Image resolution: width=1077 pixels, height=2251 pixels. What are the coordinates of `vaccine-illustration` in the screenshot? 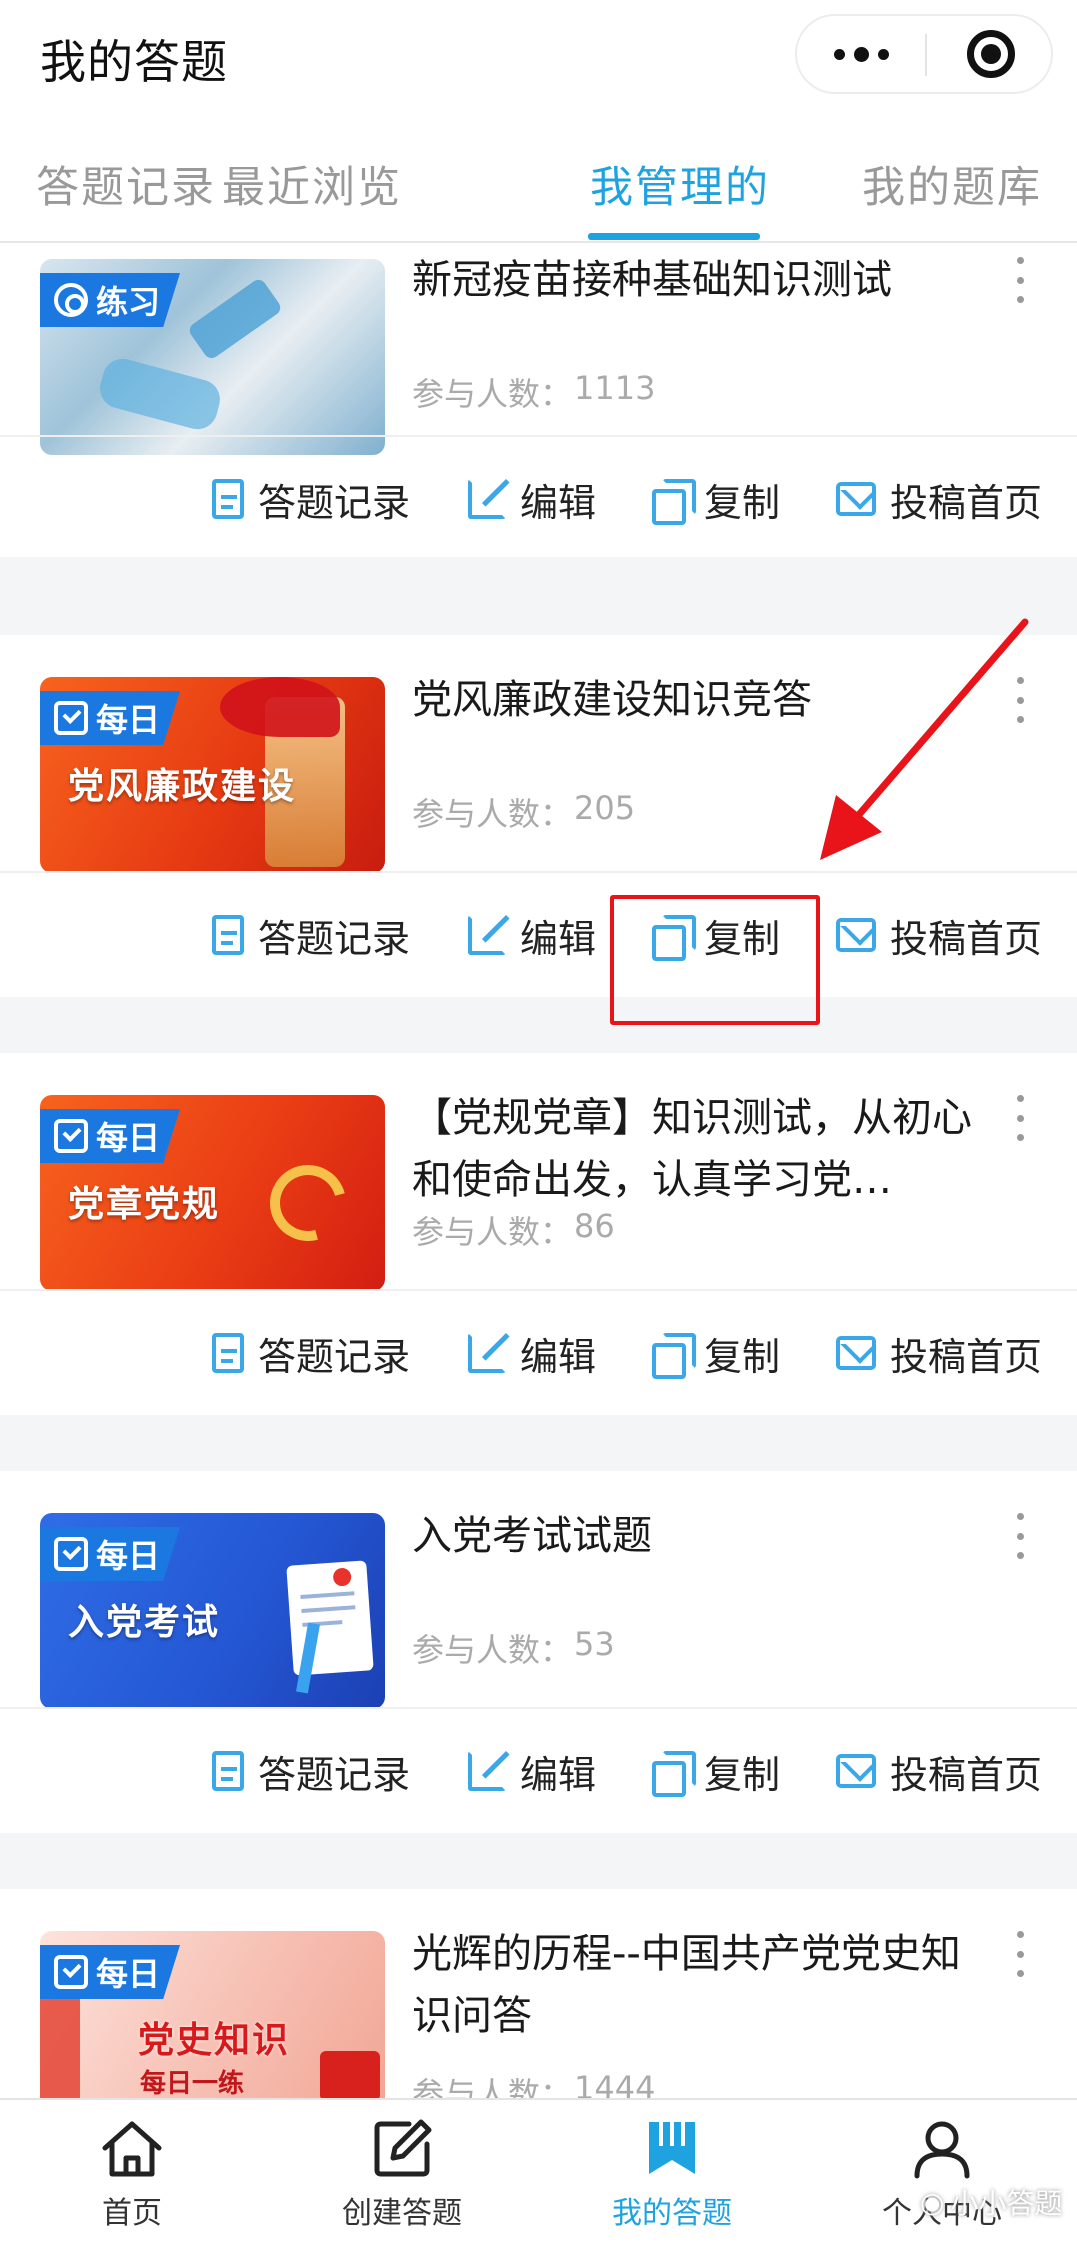 It's located at (235, 319).